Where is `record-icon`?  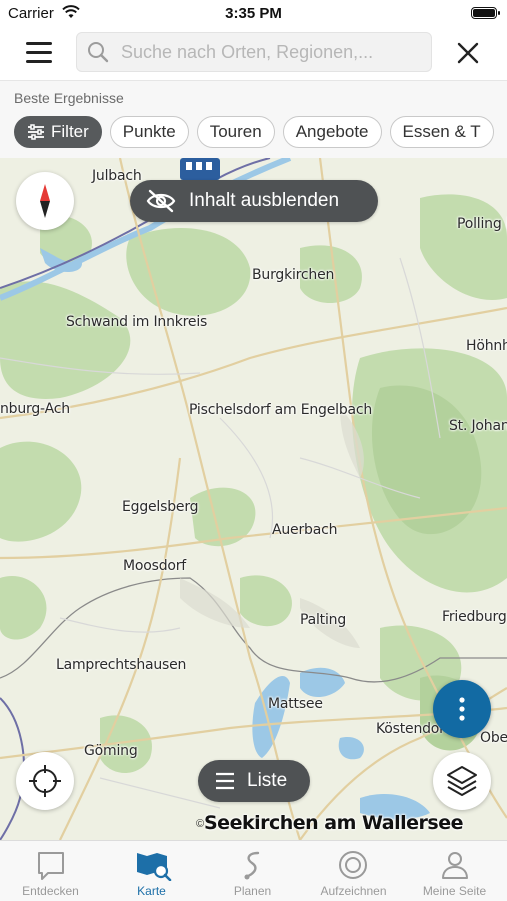
record-icon is located at coordinates (353, 865).